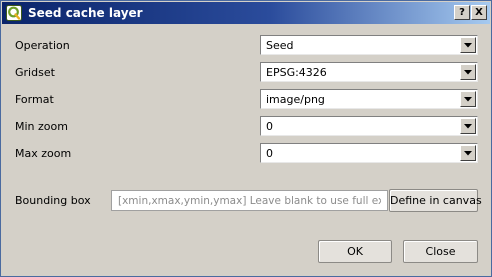 This screenshot has width=492, height=277. Describe the element at coordinates (440, 251) in the screenshot. I see `close-button: Close` at that location.